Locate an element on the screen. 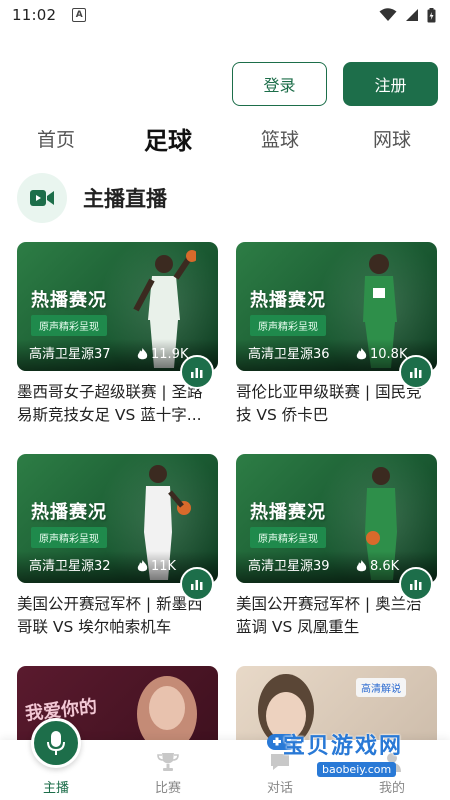 The image size is (450, 800). status-time: 11:02 is located at coordinates (34, 15).